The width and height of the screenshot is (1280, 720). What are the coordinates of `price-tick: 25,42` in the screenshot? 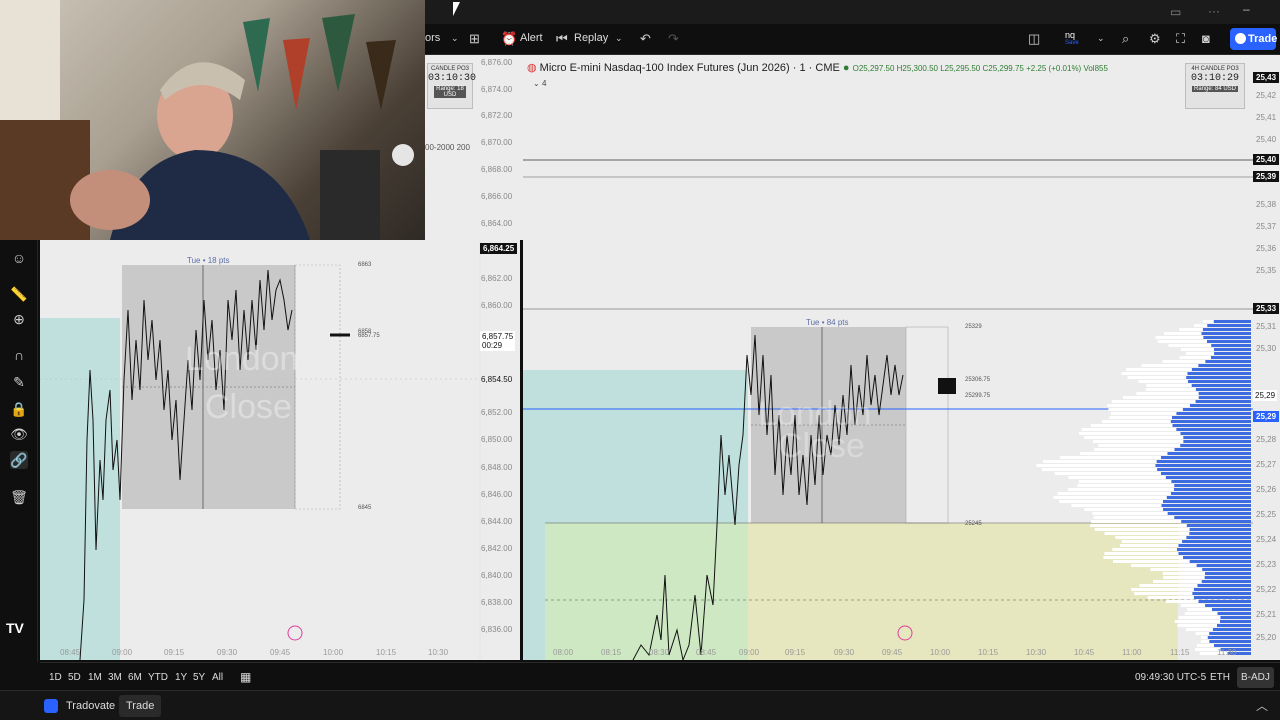 It's located at (1266, 95).